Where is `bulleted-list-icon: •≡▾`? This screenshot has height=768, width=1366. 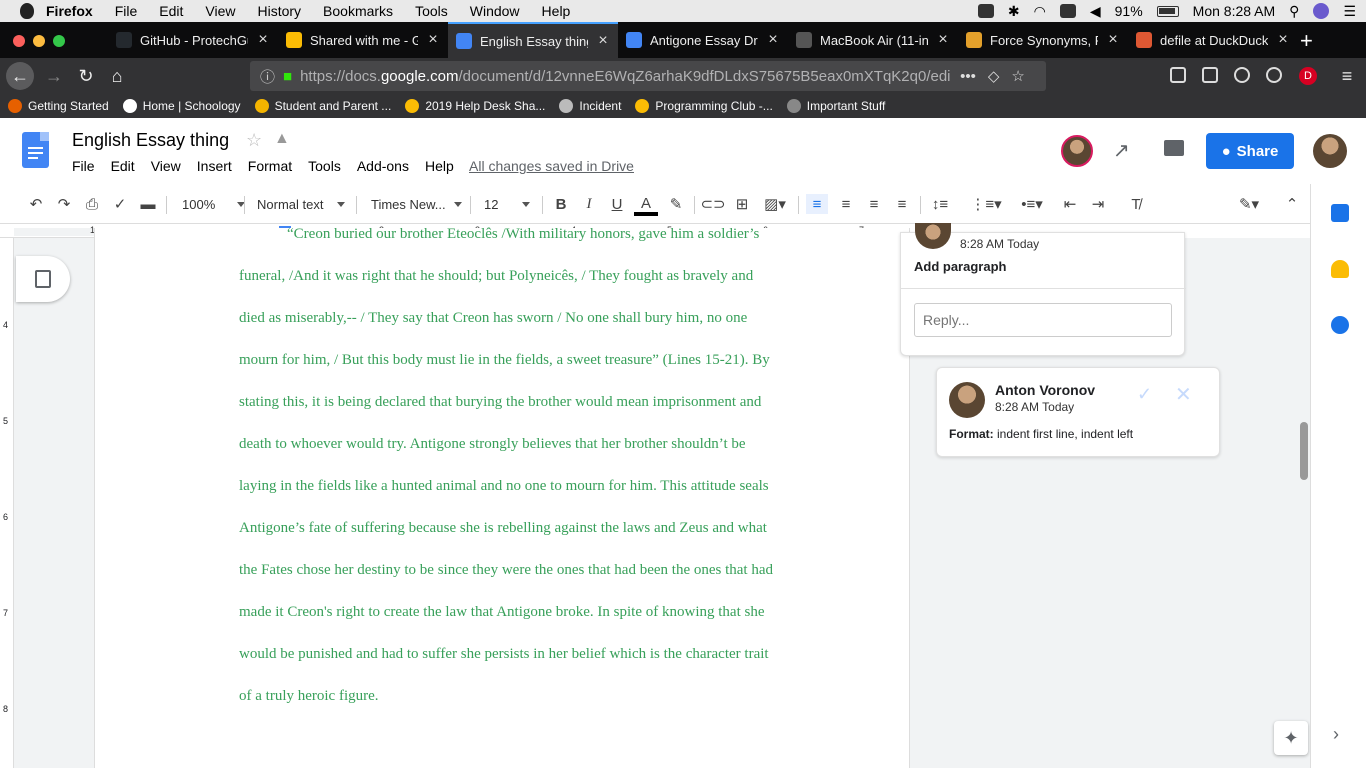
bulleted-list-icon: •≡▾ is located at coordinates (1032, 204).